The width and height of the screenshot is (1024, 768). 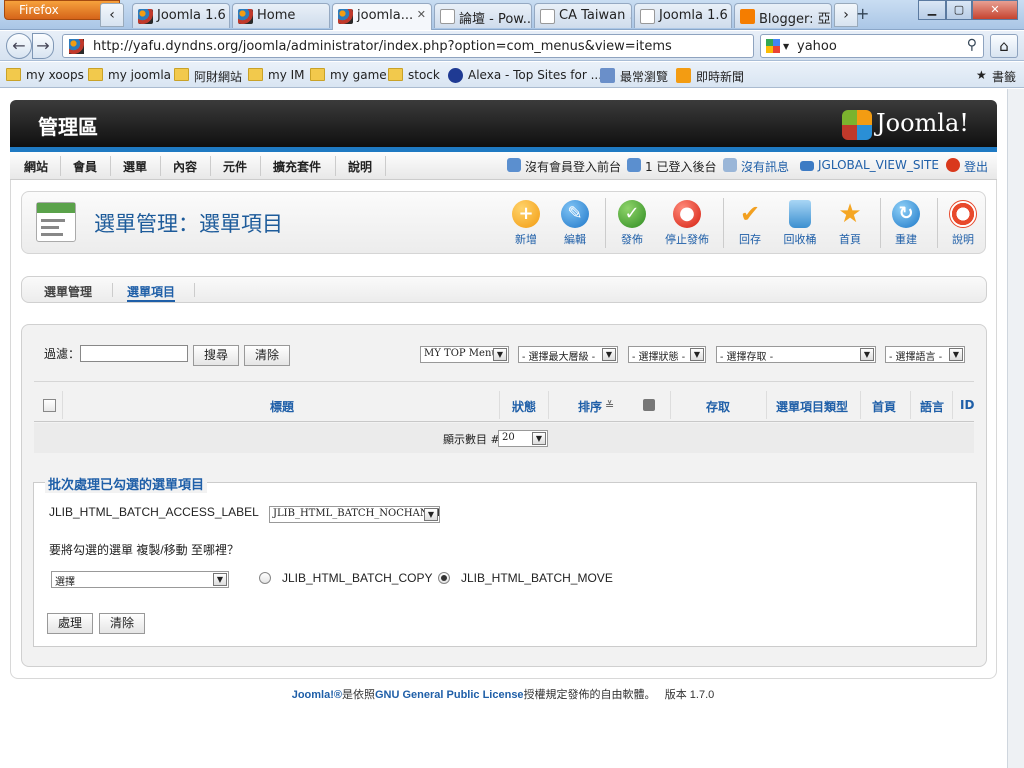 I want to click on list-footer: 顯示數目 # 20 ▼, so click(x=504, y=438).